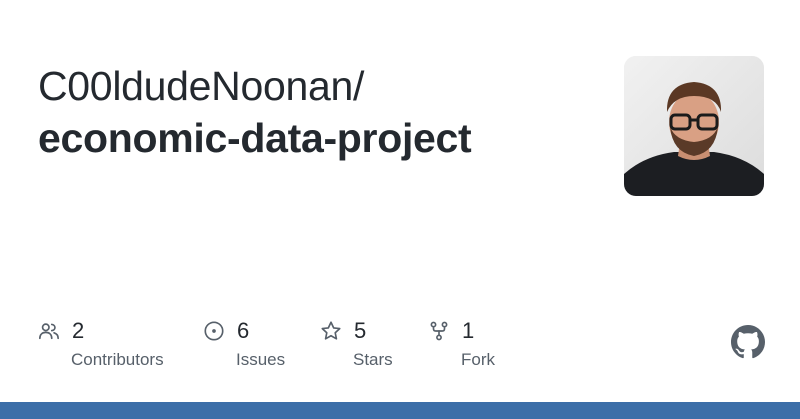  I want to click on people-icon, so click(49, 331).